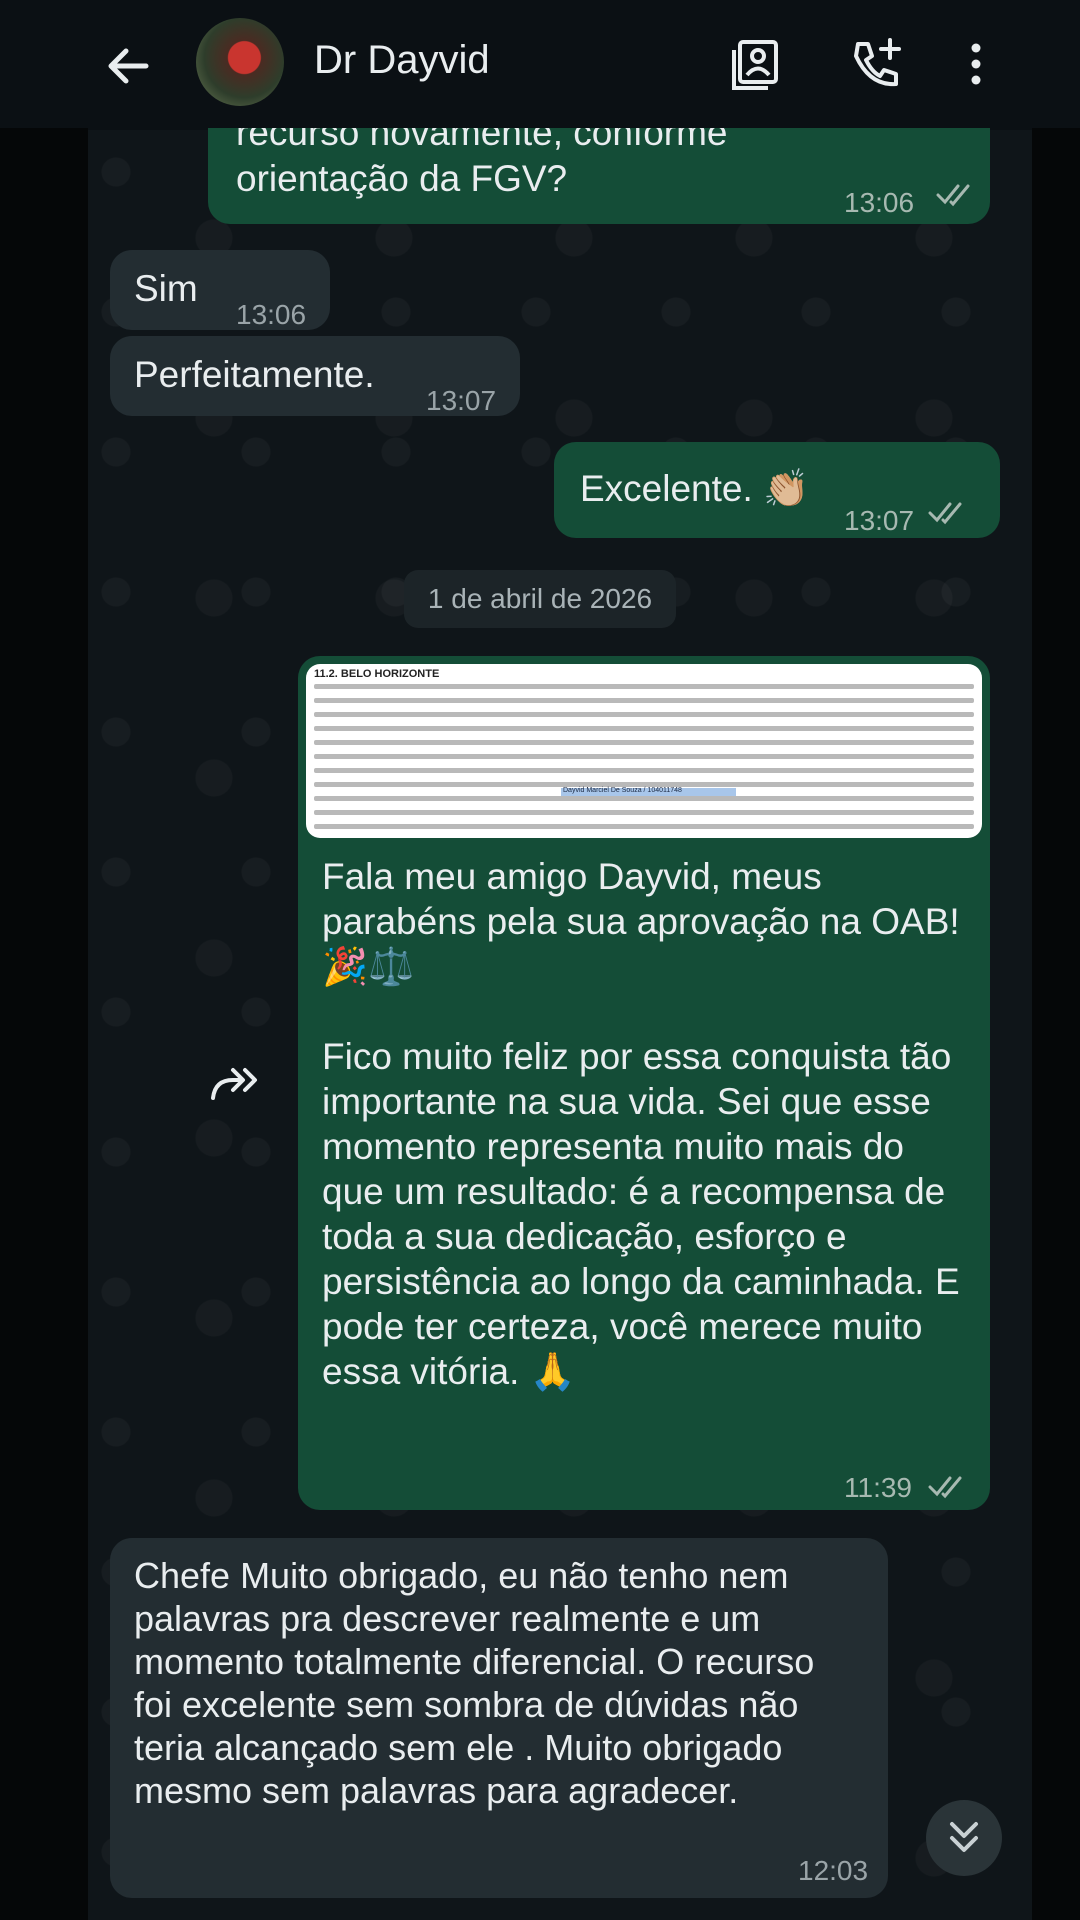 The height and width of the screenshot is (1920, 1080). I want to click on forward-icon, so click(234, 1084).